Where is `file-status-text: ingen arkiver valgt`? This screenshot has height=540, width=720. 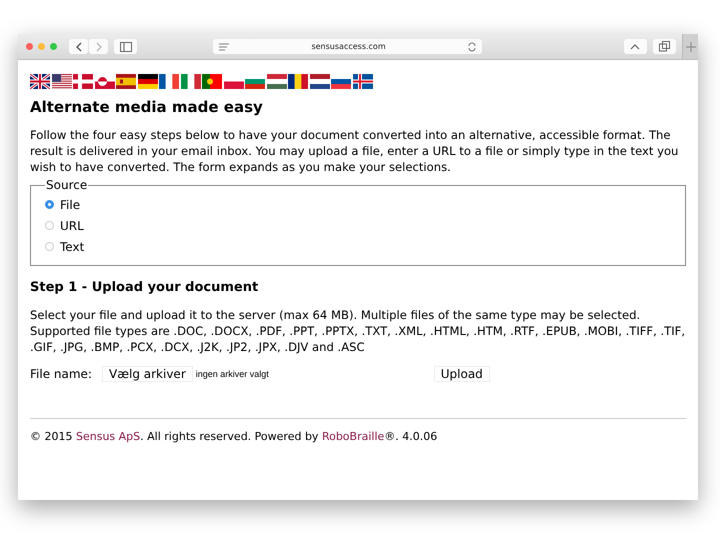
file-status-text: ingen arkiver valgt is located at coordinates (233, 374).